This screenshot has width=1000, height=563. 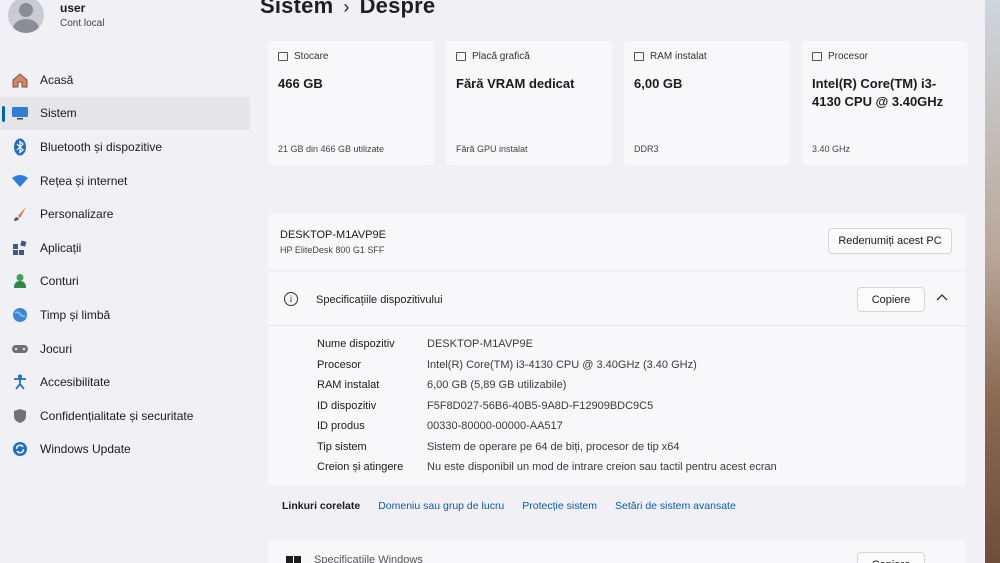 What do you see at coordinates (125, 248) in the screenshot?
I see `sidebar-item-apps: Aplicații` at bounding box center [125, 248].